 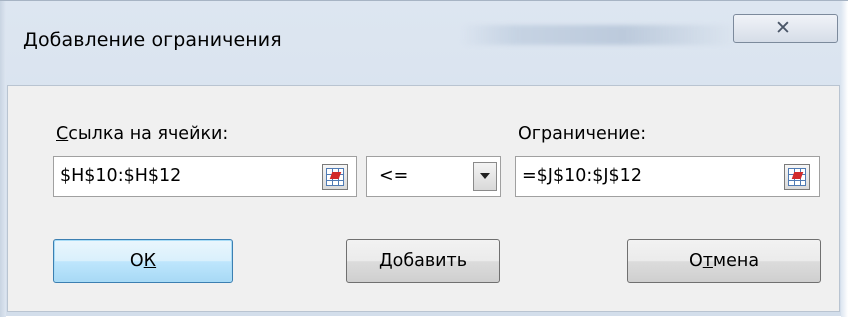 I want to click on window-frame-right, so click(x=844, y=159).